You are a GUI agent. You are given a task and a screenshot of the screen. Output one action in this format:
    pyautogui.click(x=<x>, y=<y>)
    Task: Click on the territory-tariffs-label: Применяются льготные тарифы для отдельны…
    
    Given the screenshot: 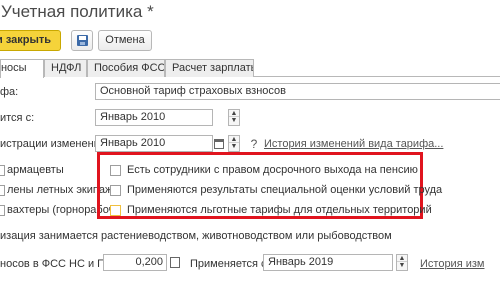 What is the action you would take?
    pyautogui.click(x=279, y=210)
    